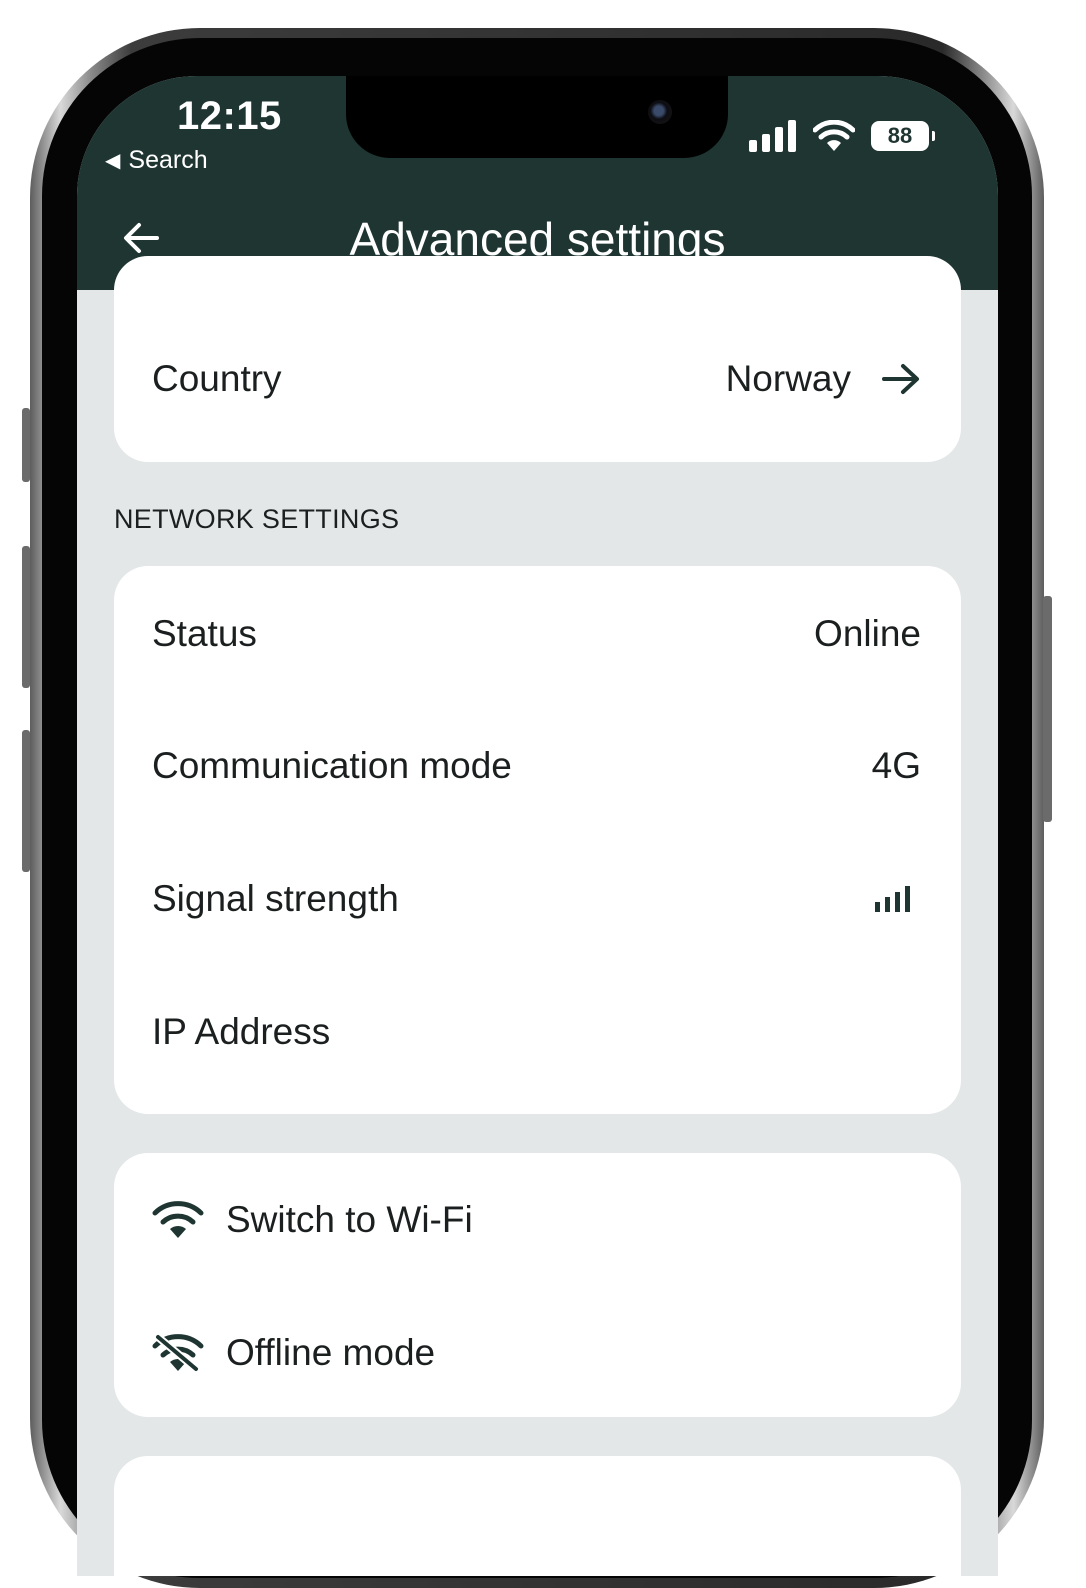 The height and width of the screenshot is (1588, 1086). What do you see at coordinates (903, 136) in the screenshot?
I see `battery-icon: 88` at bounding box center [903, 136].